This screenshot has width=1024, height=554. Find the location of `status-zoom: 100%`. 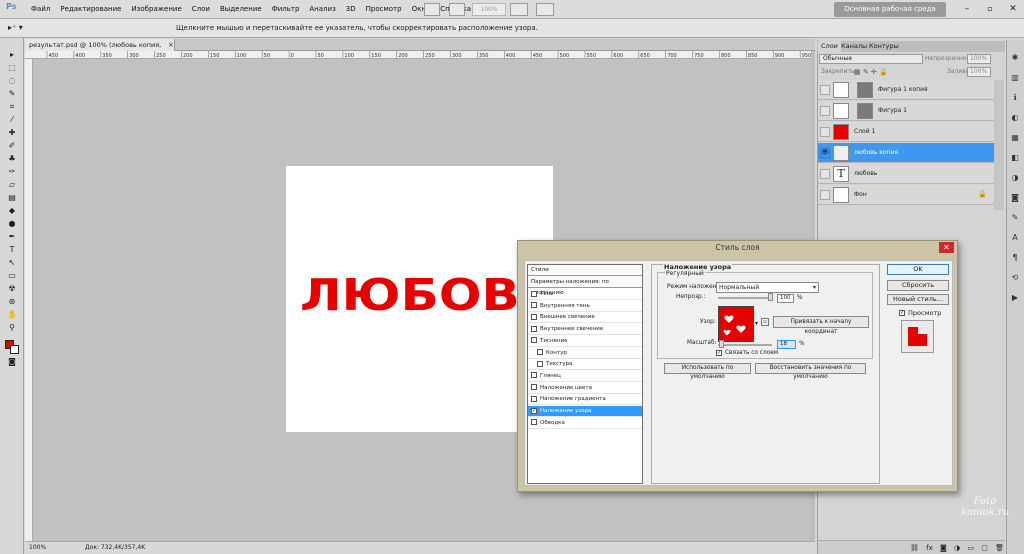

status-zoom: 100% is located at coordinates (37, 547).